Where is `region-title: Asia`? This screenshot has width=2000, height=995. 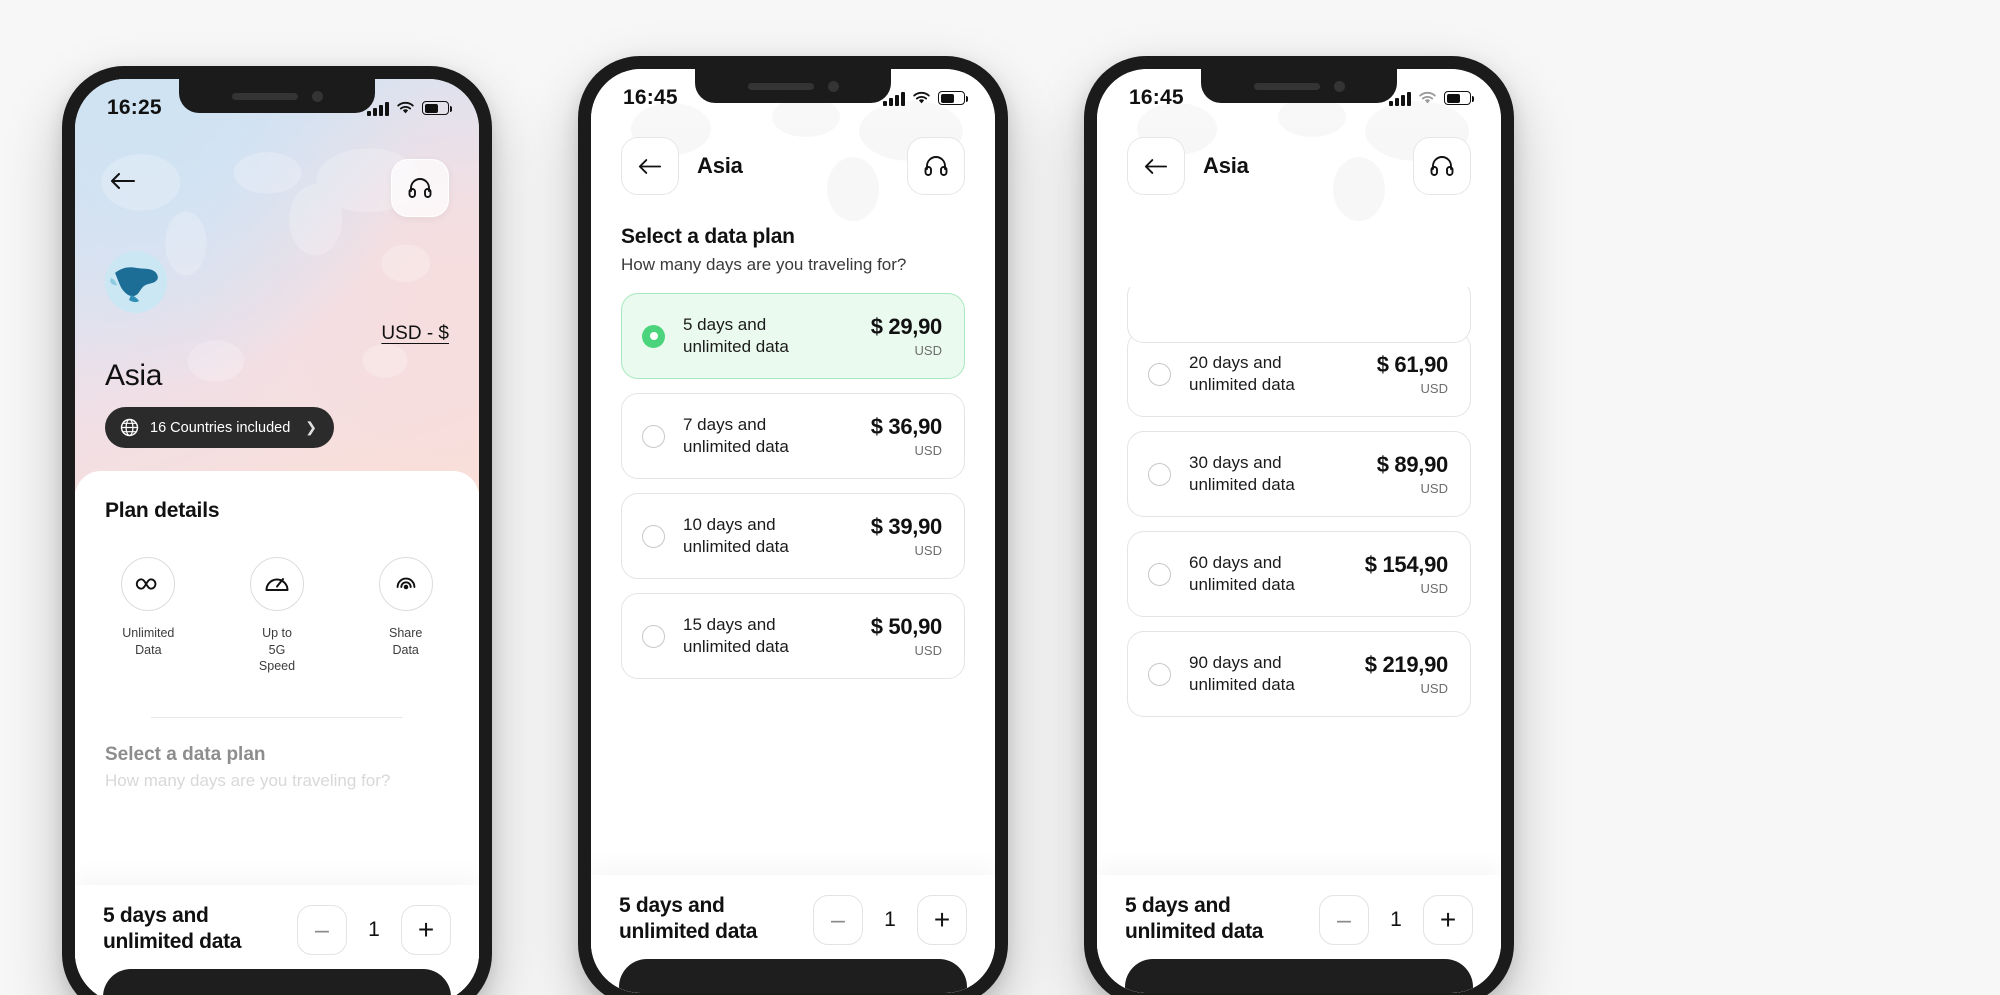 region-title: Asia is located at coordinates (134, 375).